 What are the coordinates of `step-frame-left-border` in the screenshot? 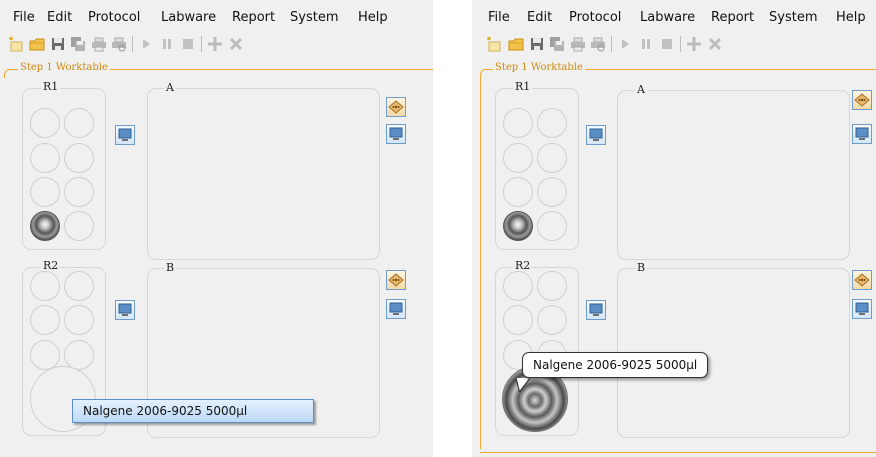 It's located at (480, 263).